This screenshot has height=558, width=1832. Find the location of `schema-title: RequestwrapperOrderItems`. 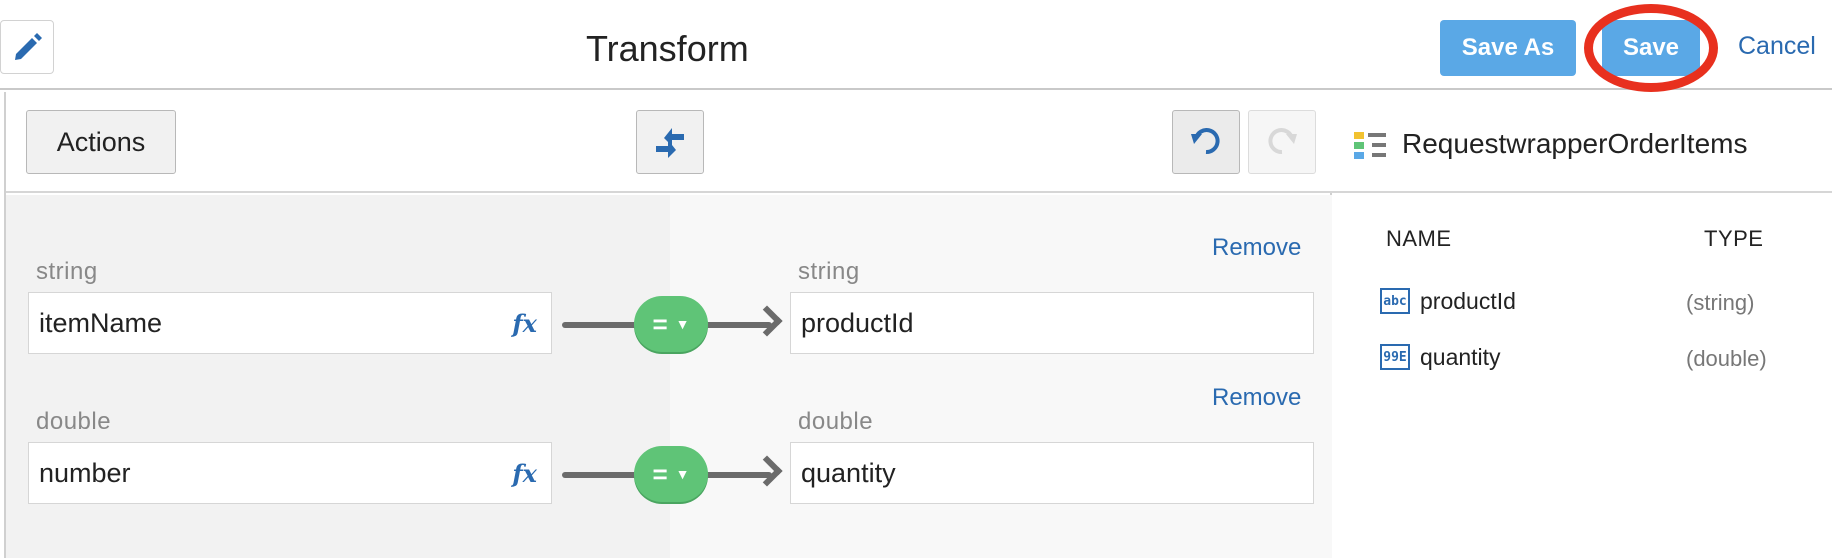

schema-title: RequestwrapperOrderItems is located at coordinates (1575, 143).